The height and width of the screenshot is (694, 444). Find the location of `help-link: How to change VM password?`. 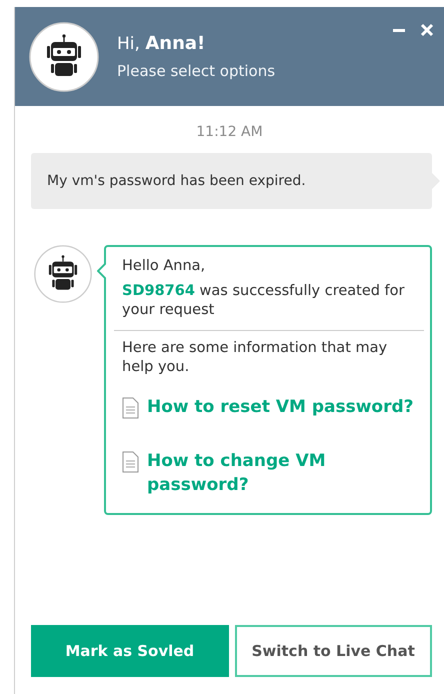

help-link: How to change VM password? is located at coordinates (269, 473).